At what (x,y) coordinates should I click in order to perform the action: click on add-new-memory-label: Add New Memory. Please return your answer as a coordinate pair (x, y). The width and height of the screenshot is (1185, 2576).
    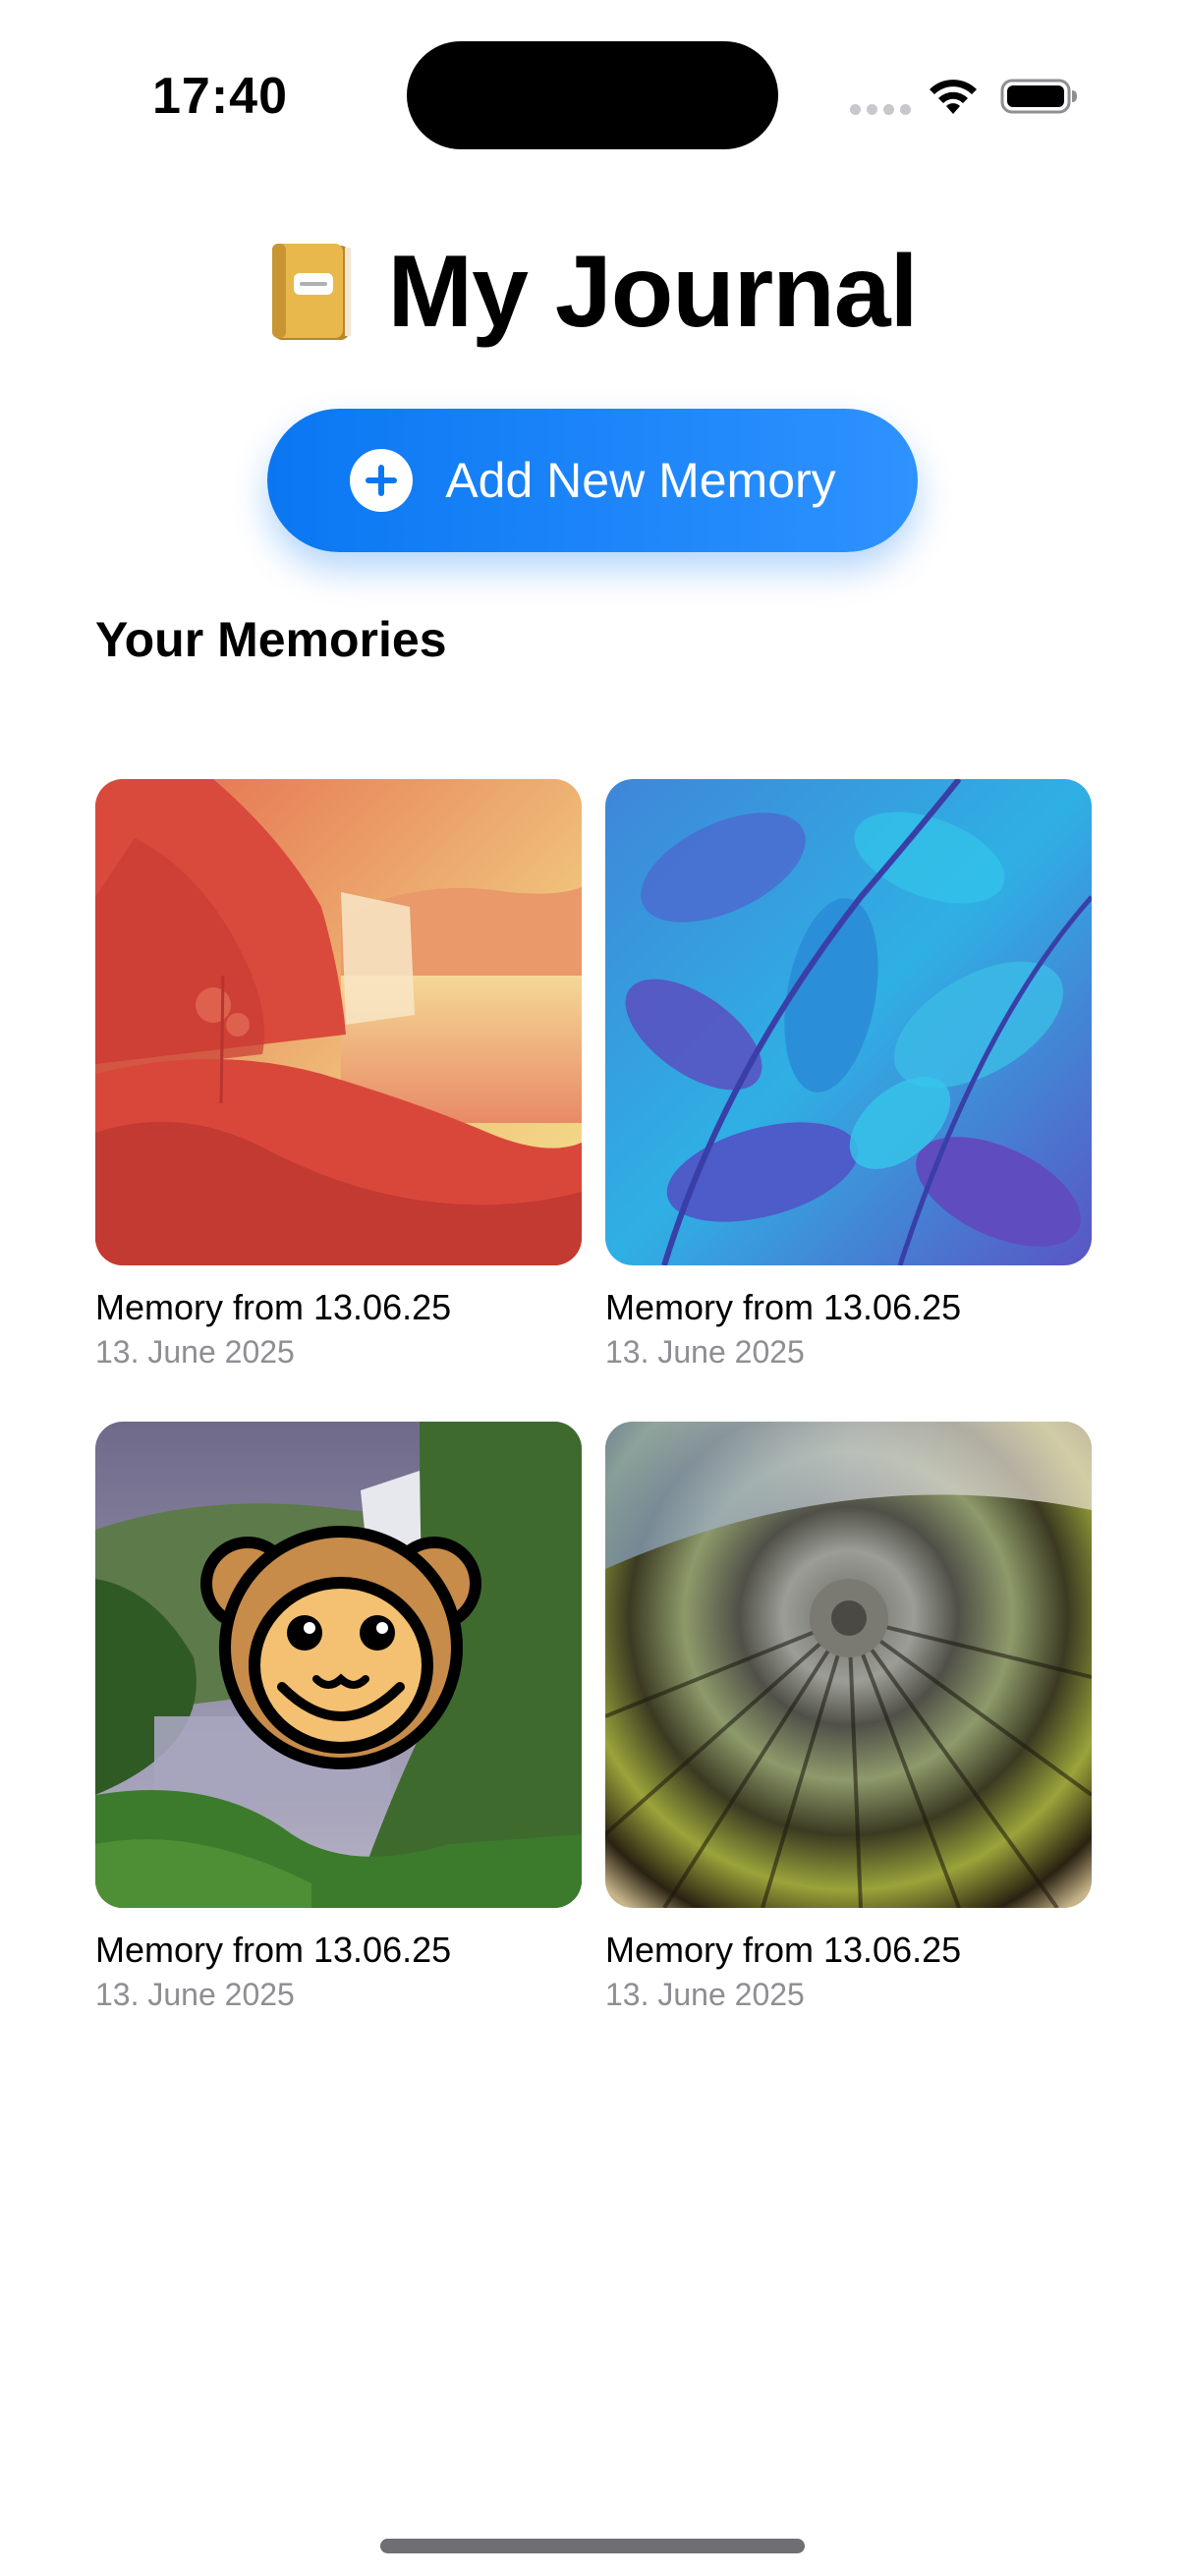
    Looking at the image, I should click on (641, 480).